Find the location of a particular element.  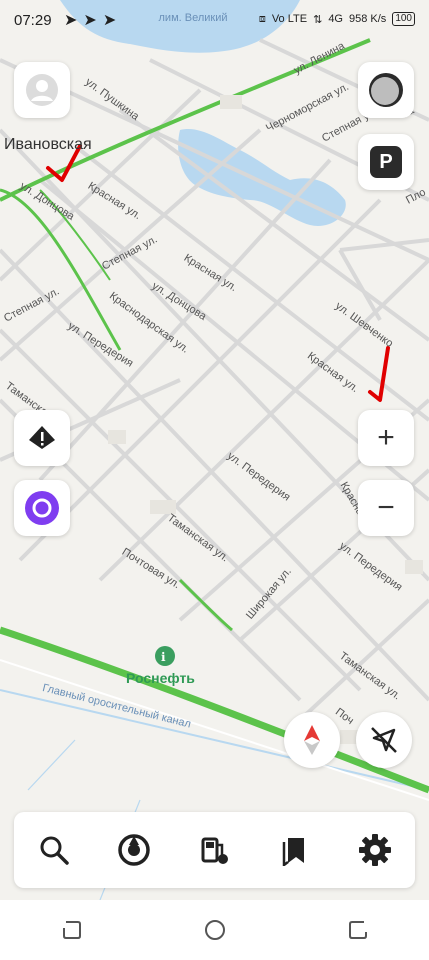

vibrate-icon: ⧈ is located at coordinates (262, 18).